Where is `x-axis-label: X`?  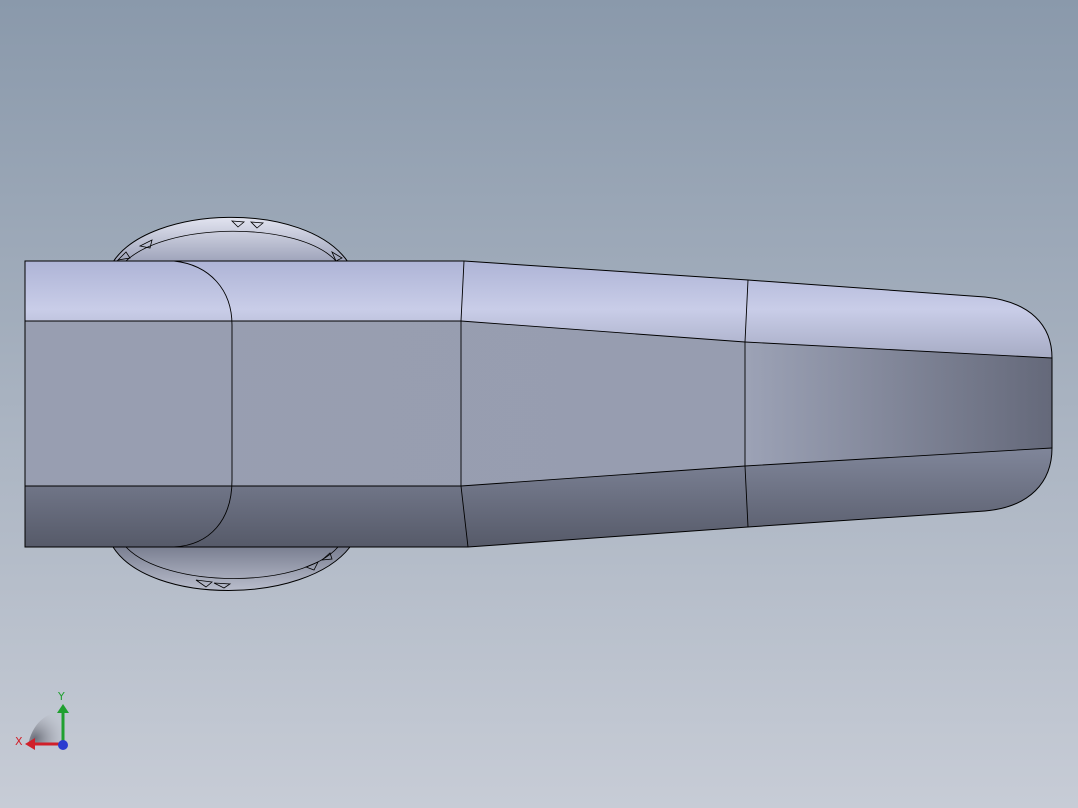 x-axis-label: X is located at coordinates (19, 741).